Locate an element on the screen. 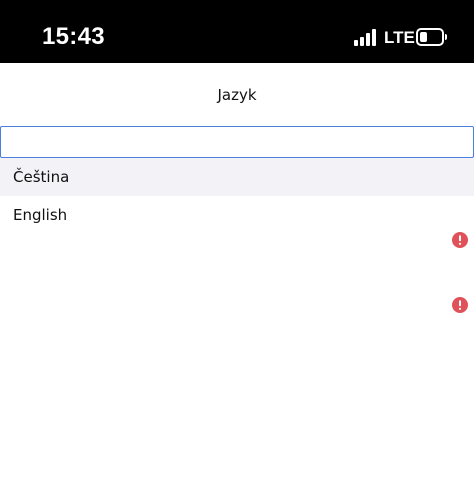 This screenshot has width=474, height=499. status-bar: 15:43 LTE is located at coordinates (237, 31).